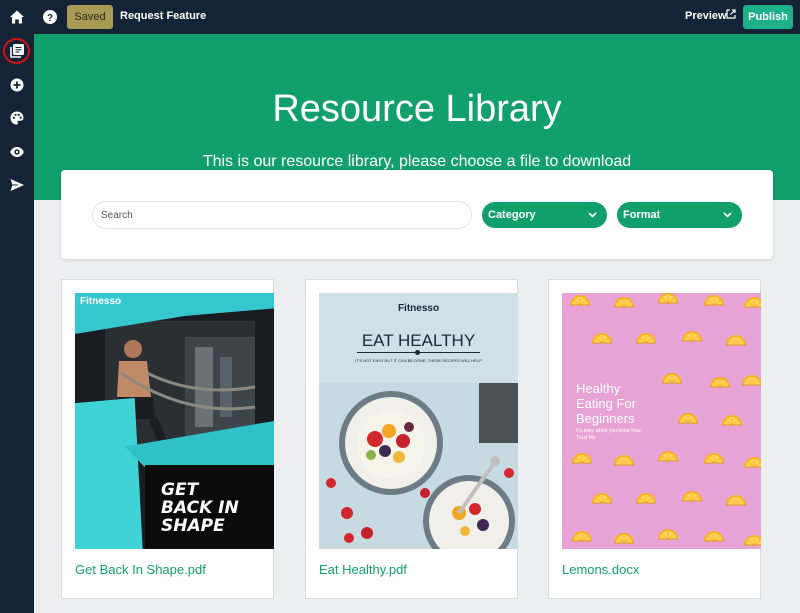  I want to click on food-photo, so click(418, 466).